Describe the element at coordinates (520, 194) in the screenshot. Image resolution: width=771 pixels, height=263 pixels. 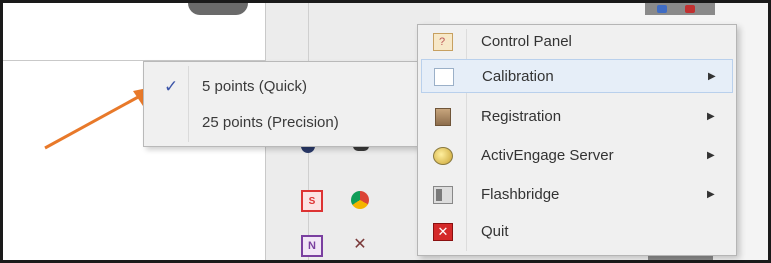
I see `menu-item-label: Flashbridge` at that location.